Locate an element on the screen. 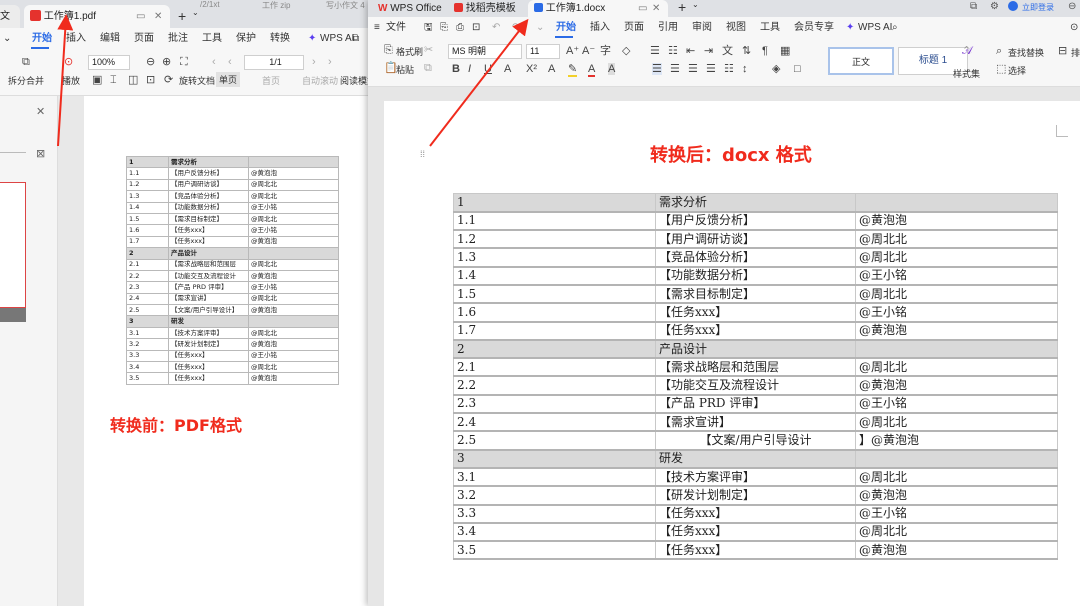 This screenshot has width=1080, height=606. arrow-to-pdf-tab is located at coordinates (65, 80).